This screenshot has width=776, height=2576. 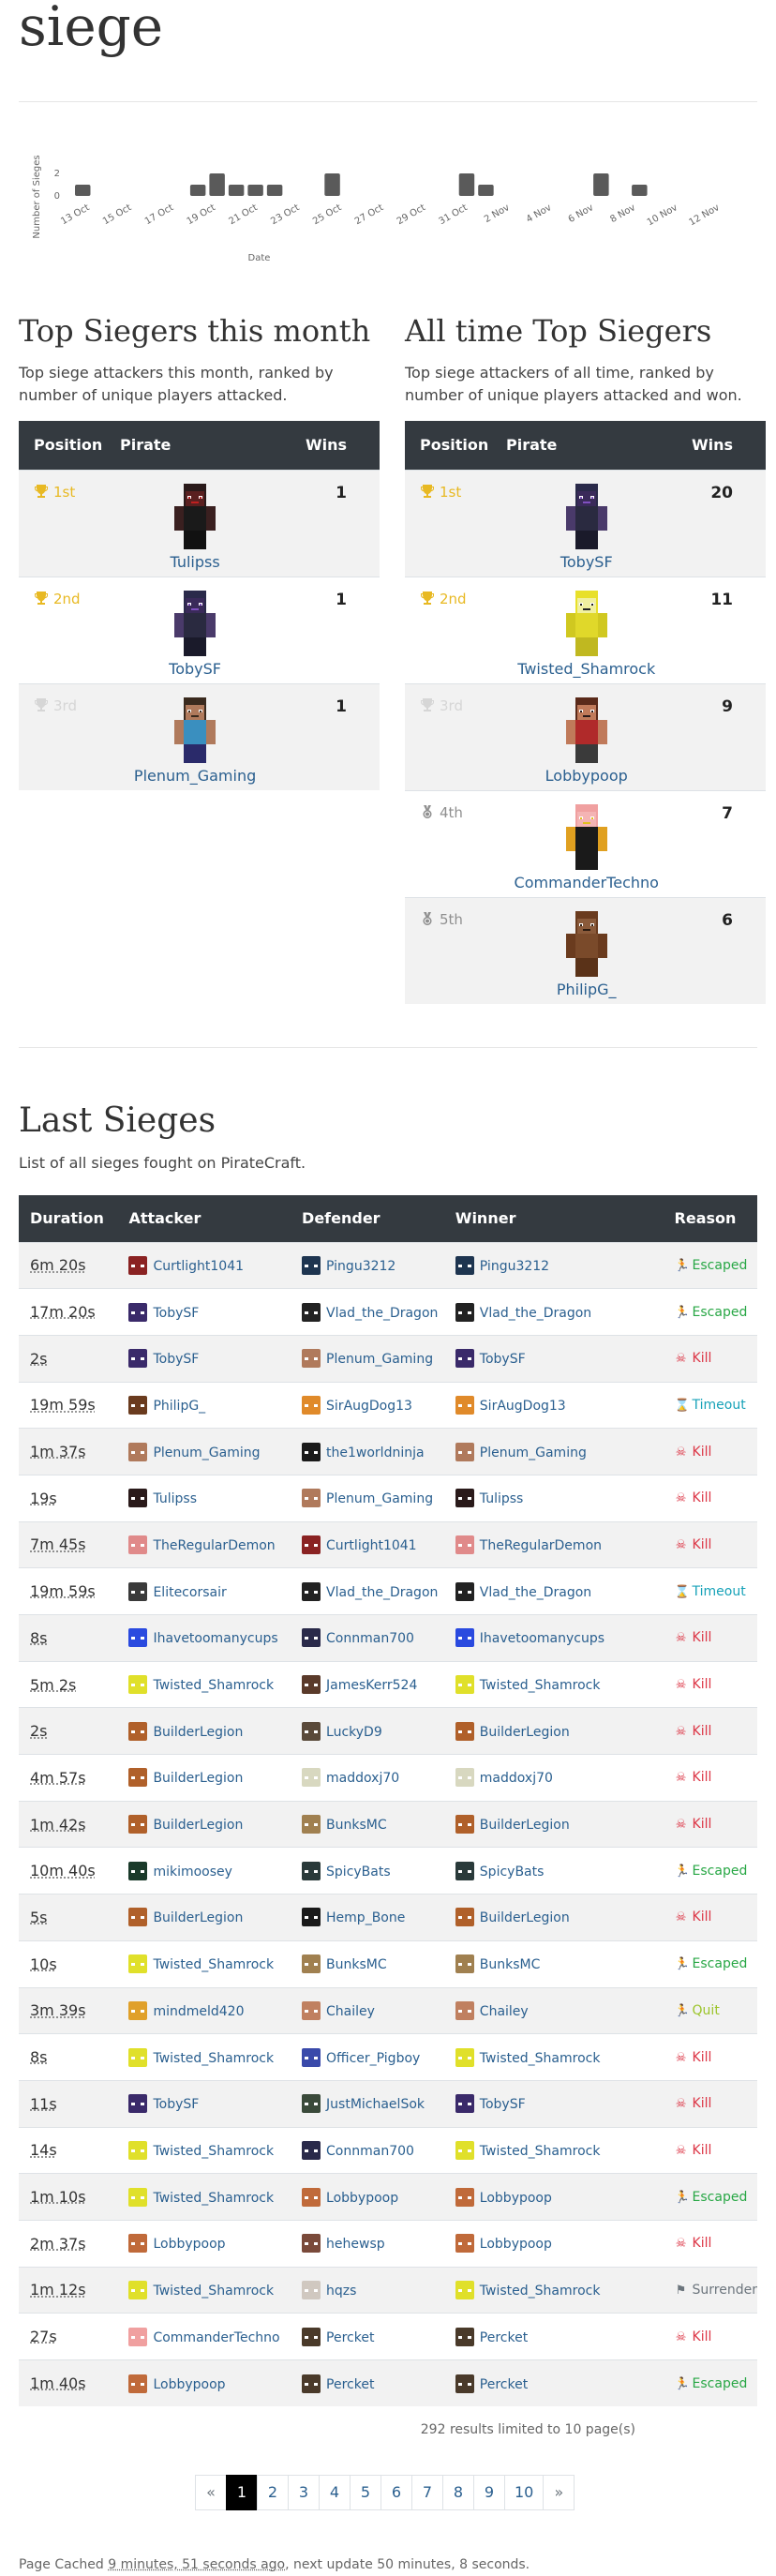 I want to click on pirate-link: PhilipG_, so click(x=587, y=990).